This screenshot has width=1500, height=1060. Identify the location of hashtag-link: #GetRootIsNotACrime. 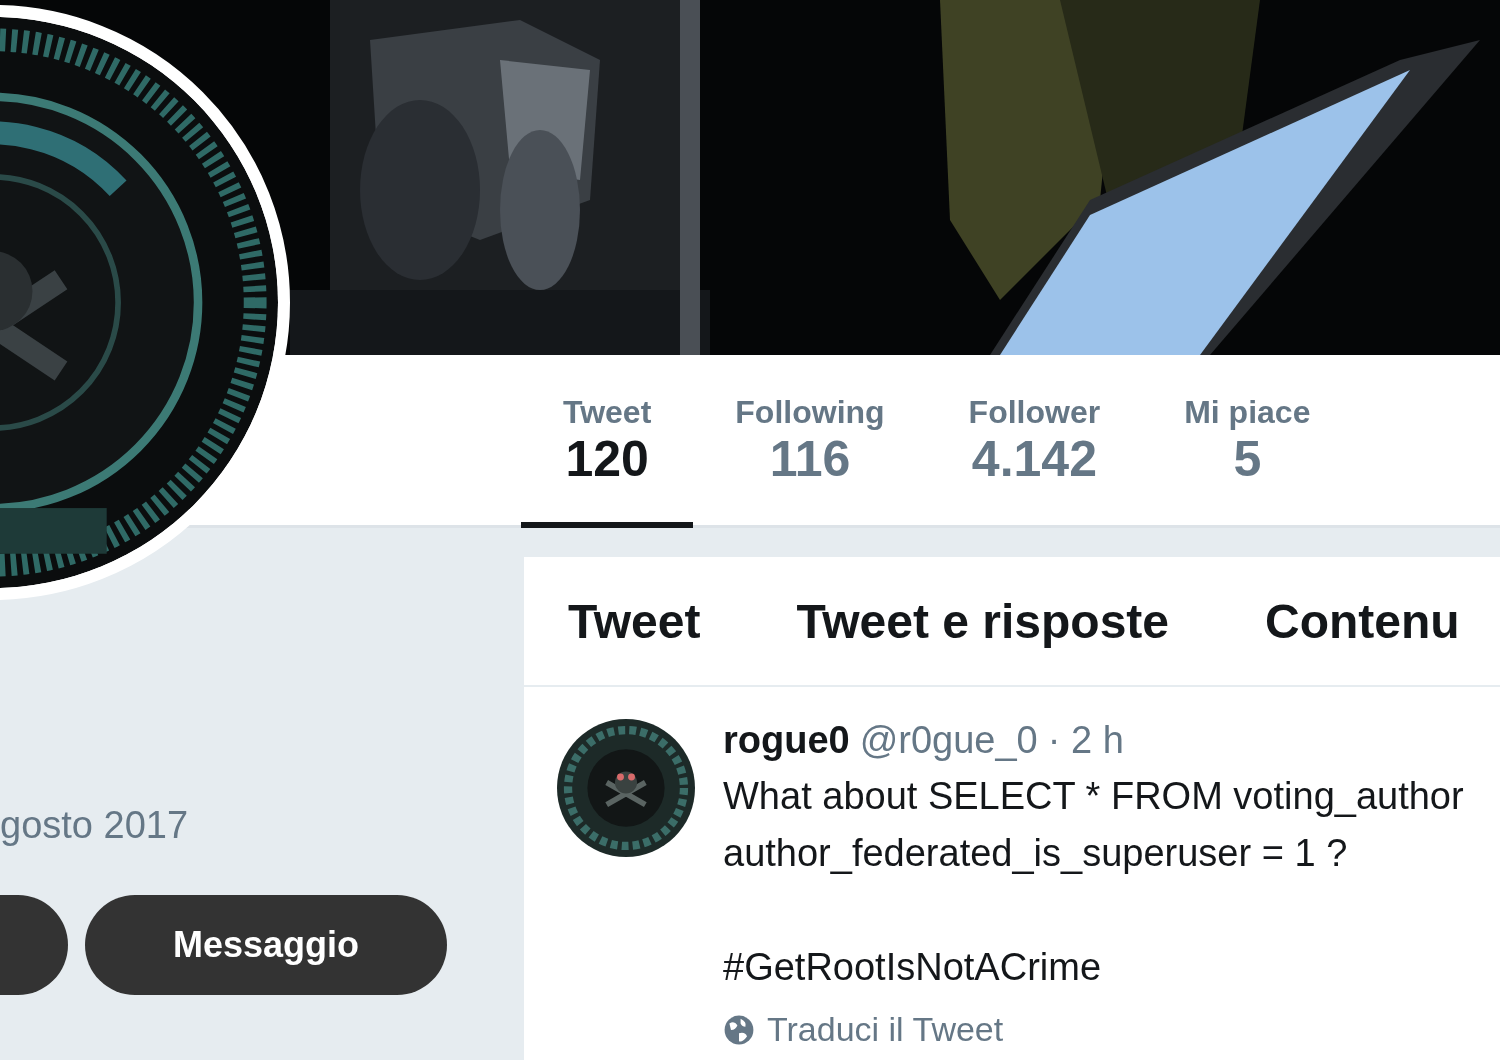
(1093, 967).